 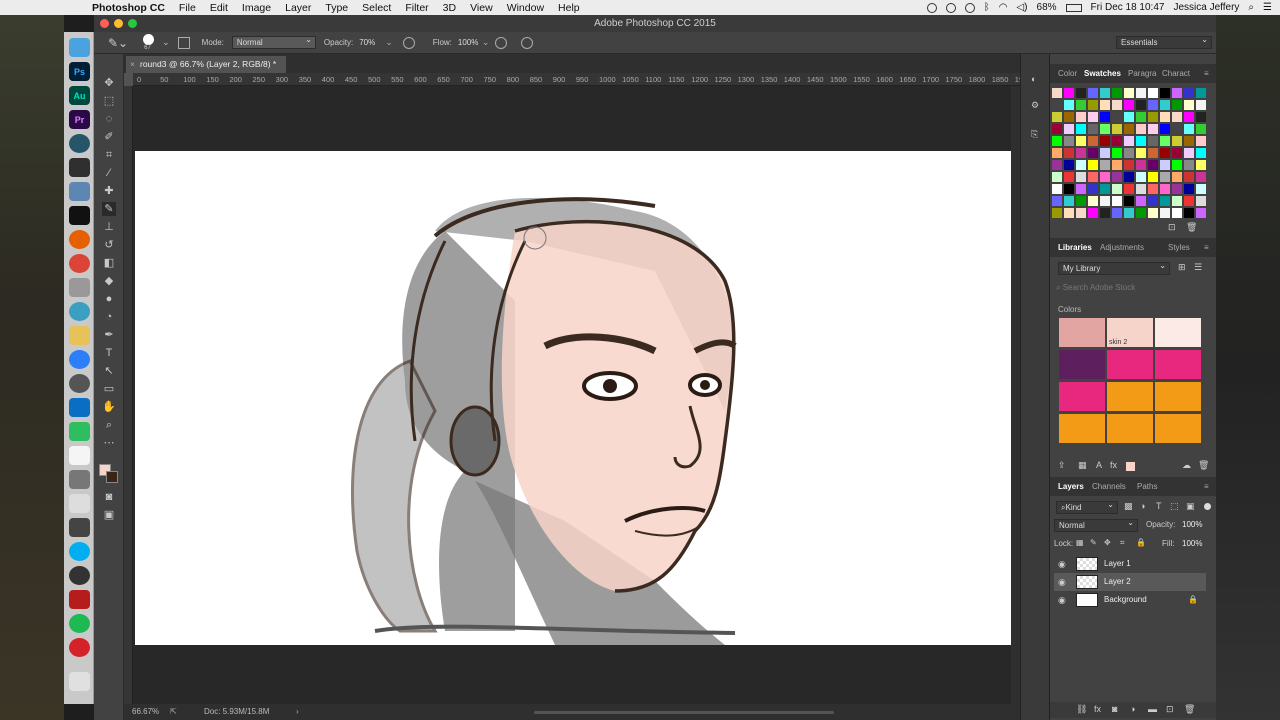 What do you see at coordinates (1159, 506) in the screenshot?
I see `filter-type-icon: T` at bounding box center [1159, 506].